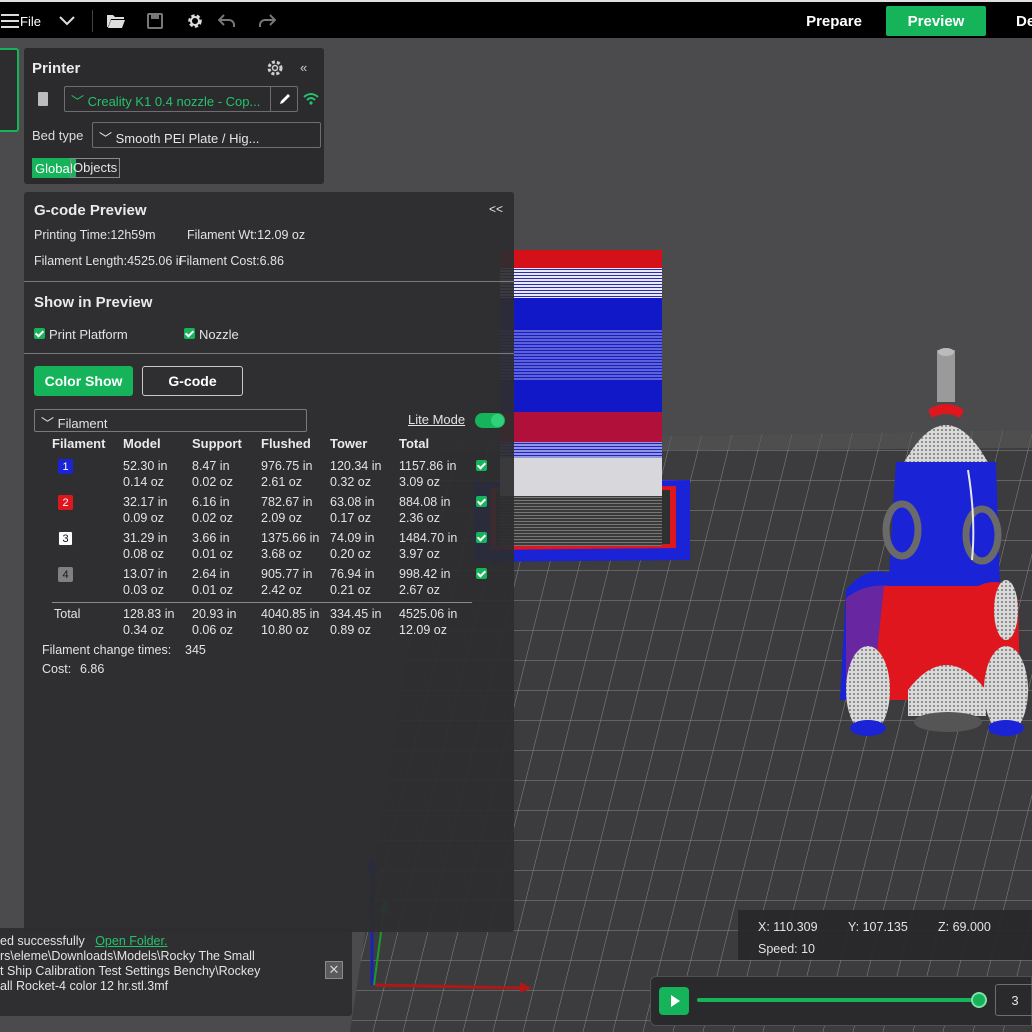 The width and height of the screenshot is (1032, 1032). Describe the element at coordinates (334, 970) in the screenshot. I see `close-icon: ✕` at that location.